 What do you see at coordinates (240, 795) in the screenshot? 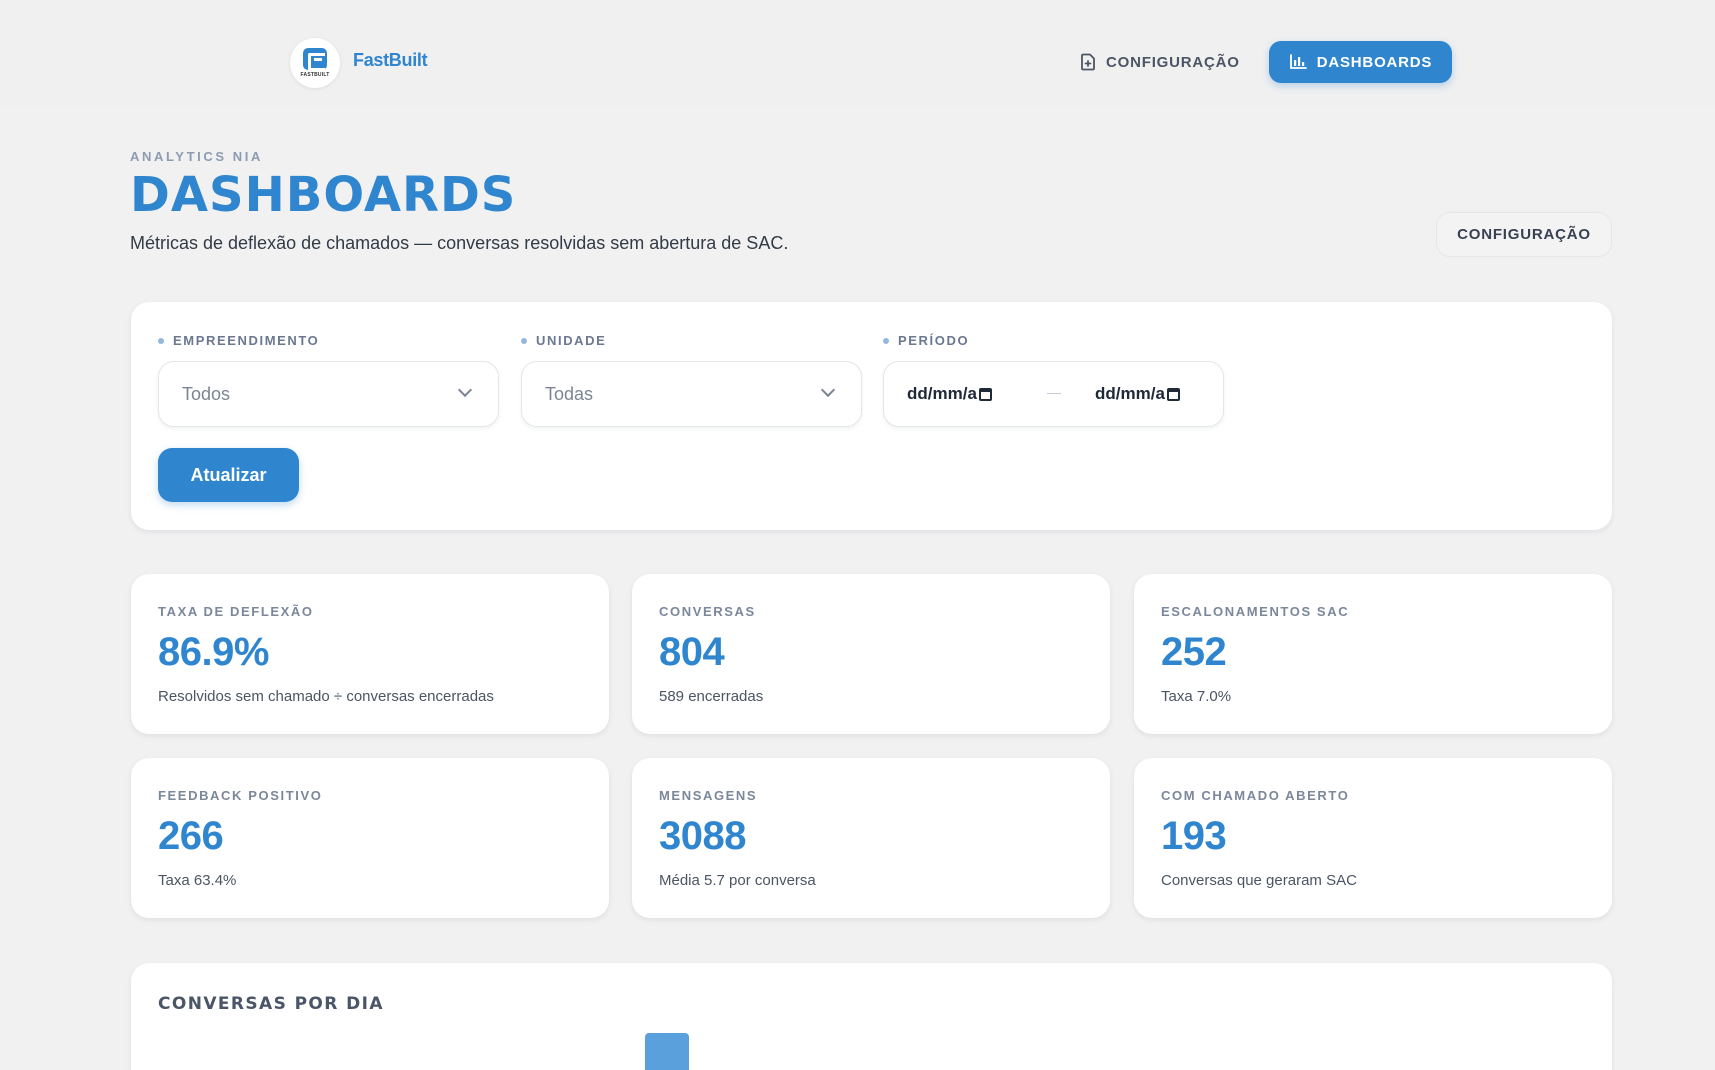
I see `kpi-label: FEEDBACK POSITIVO` at bounding box center [240, 795].